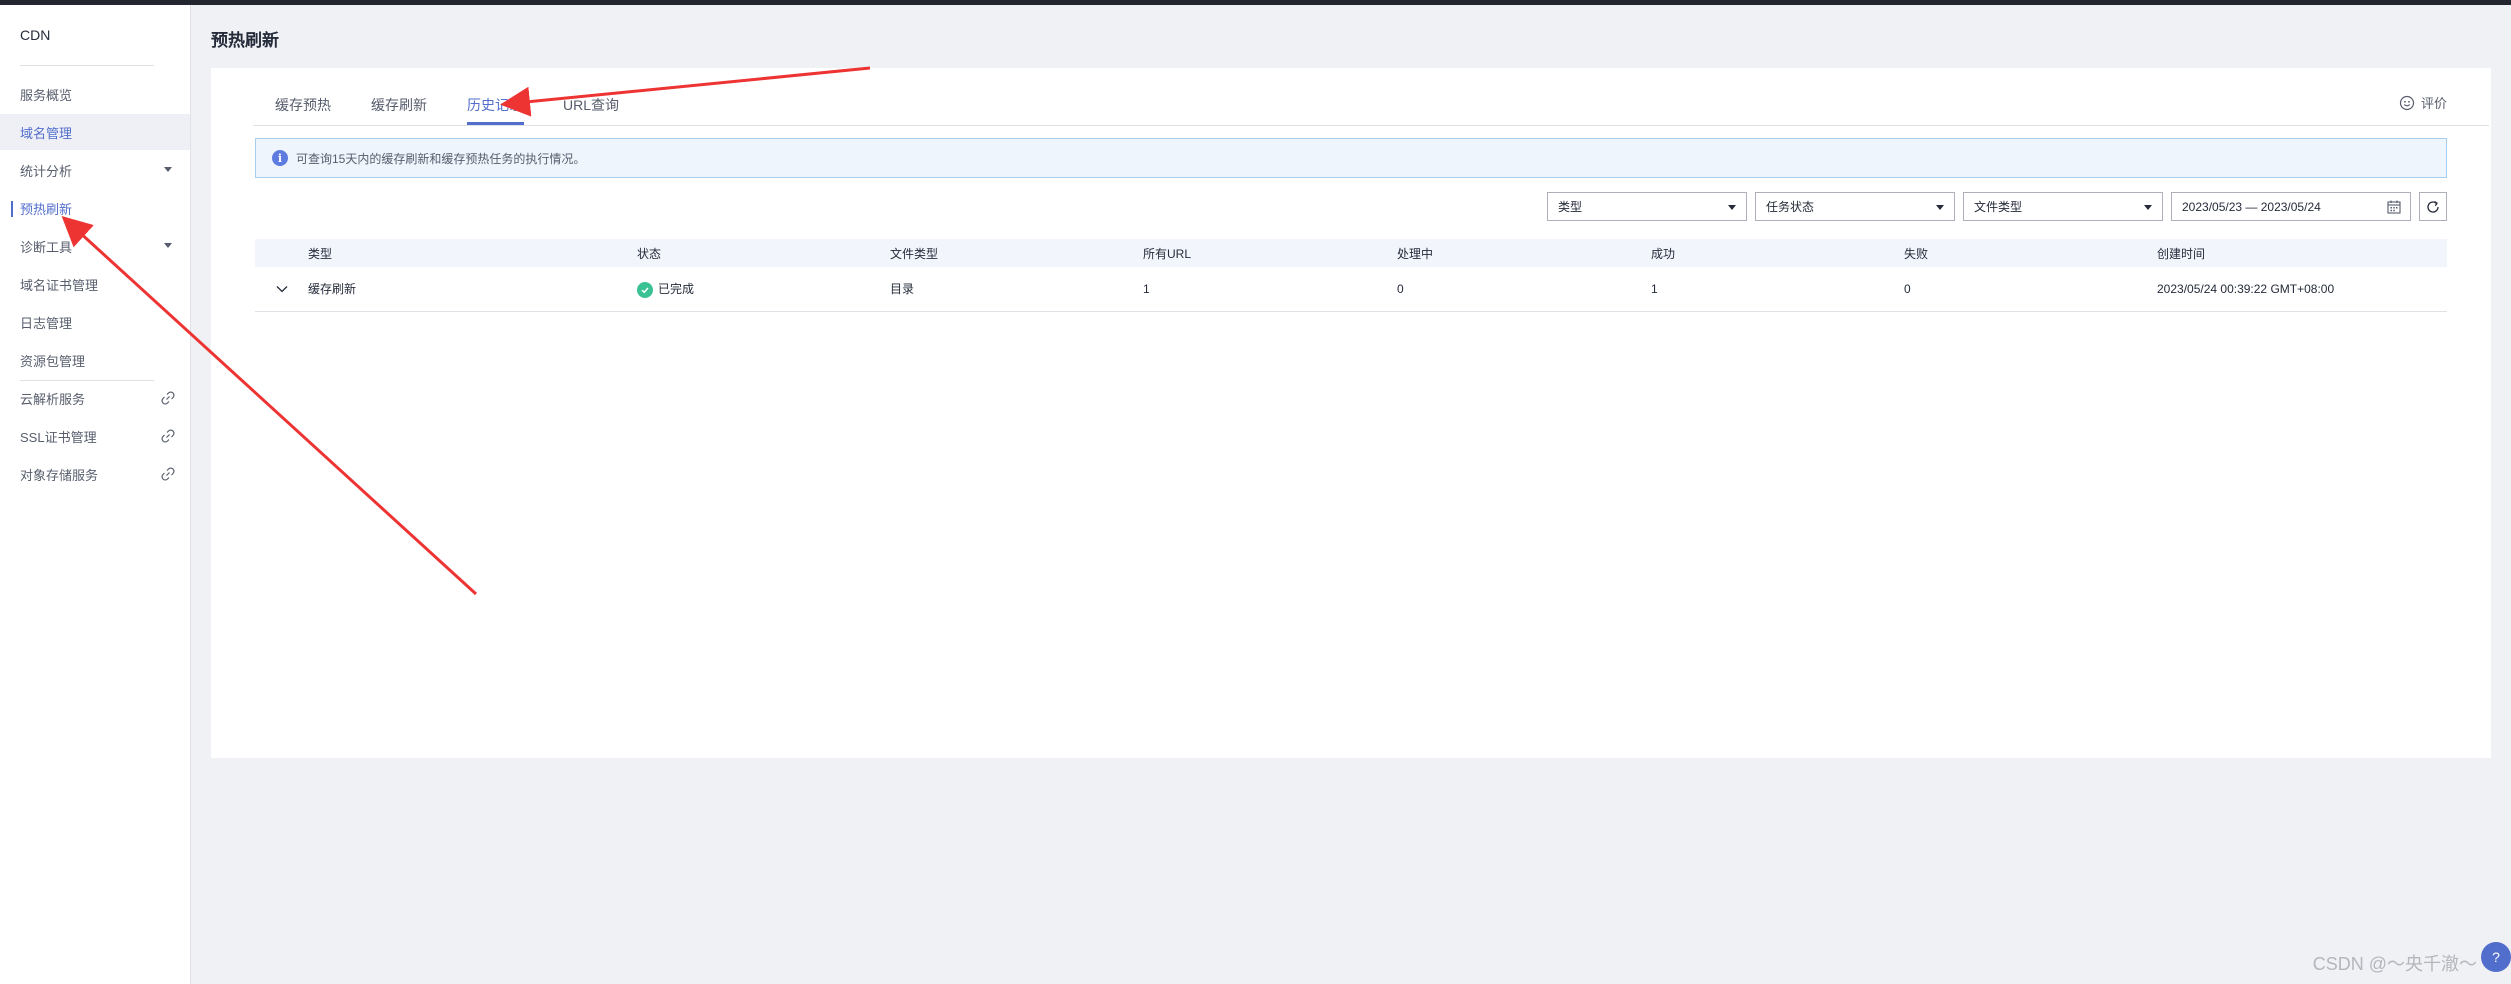 Image resolution: width=2511 pixels, height=984 pixels. Describe the element at coordinates (95, 322) in the screenshot. I see `sidebar-item-log-management: 日志管理` at that location.